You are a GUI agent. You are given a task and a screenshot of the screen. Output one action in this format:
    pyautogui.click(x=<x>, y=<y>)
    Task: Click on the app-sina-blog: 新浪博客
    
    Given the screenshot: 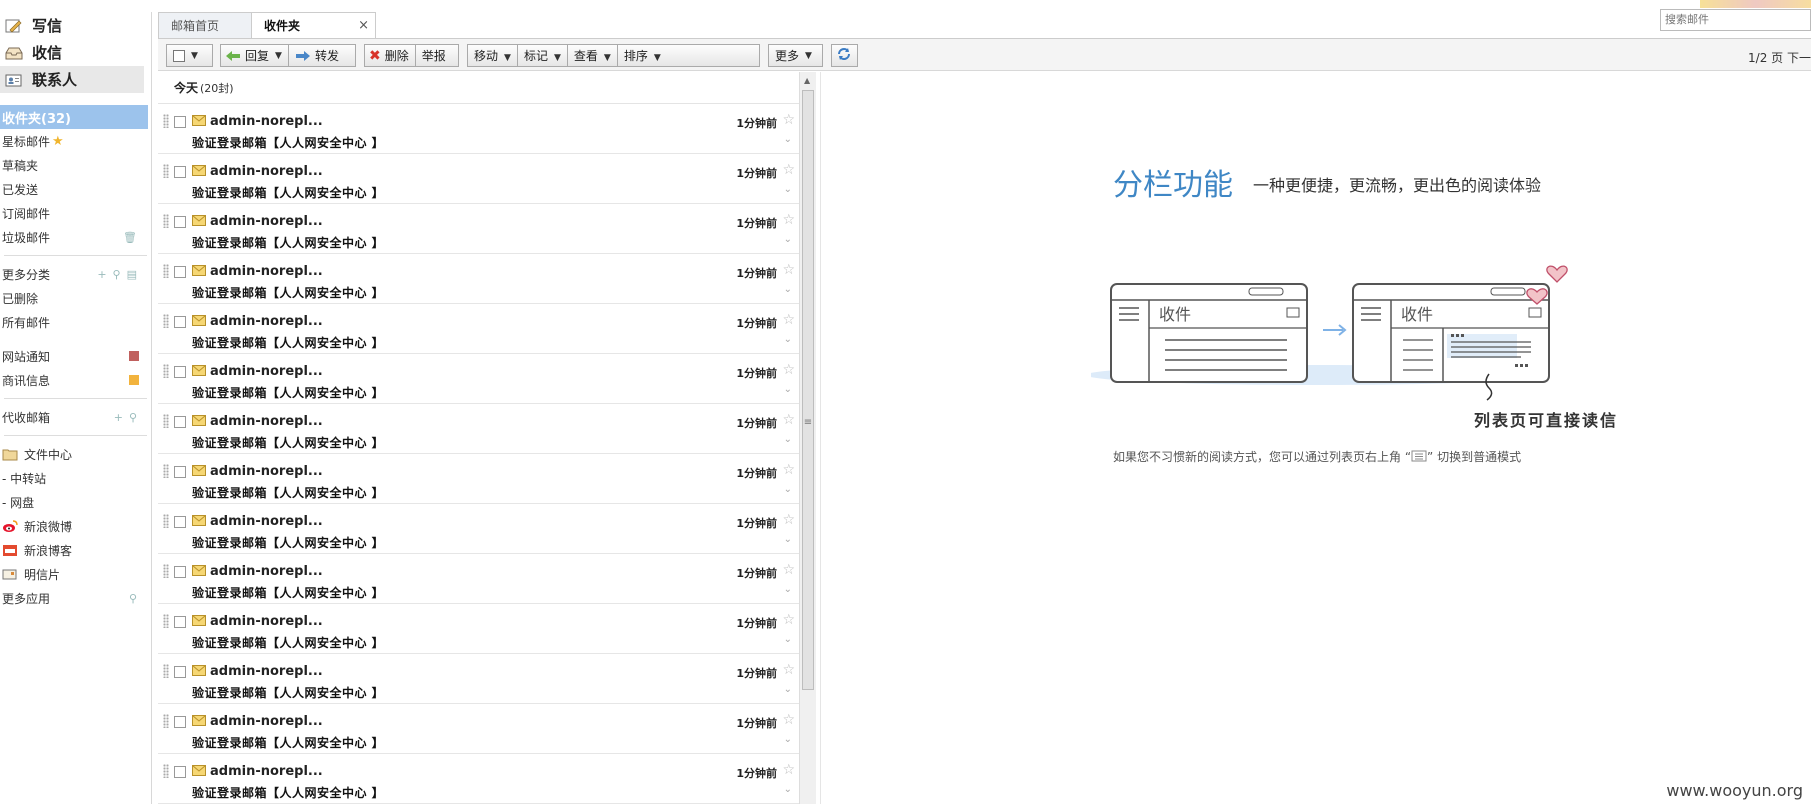 What is the action you would take?
    pyautogui.click(x=75, y=550)
    